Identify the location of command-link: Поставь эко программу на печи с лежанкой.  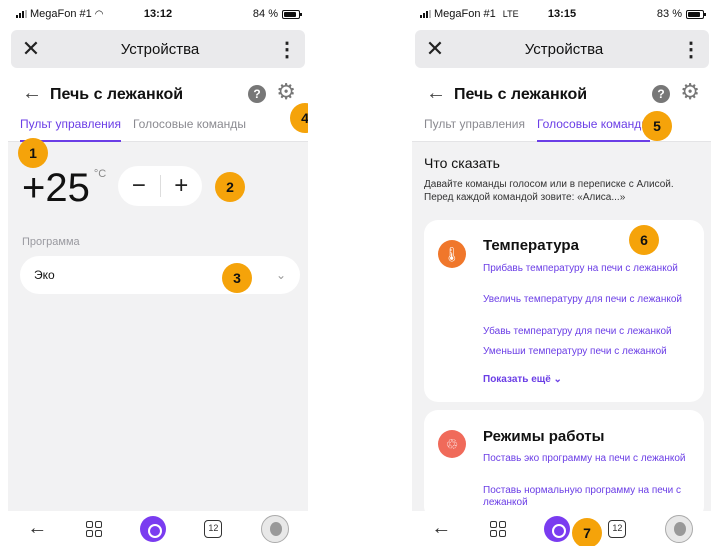
(590, 459).